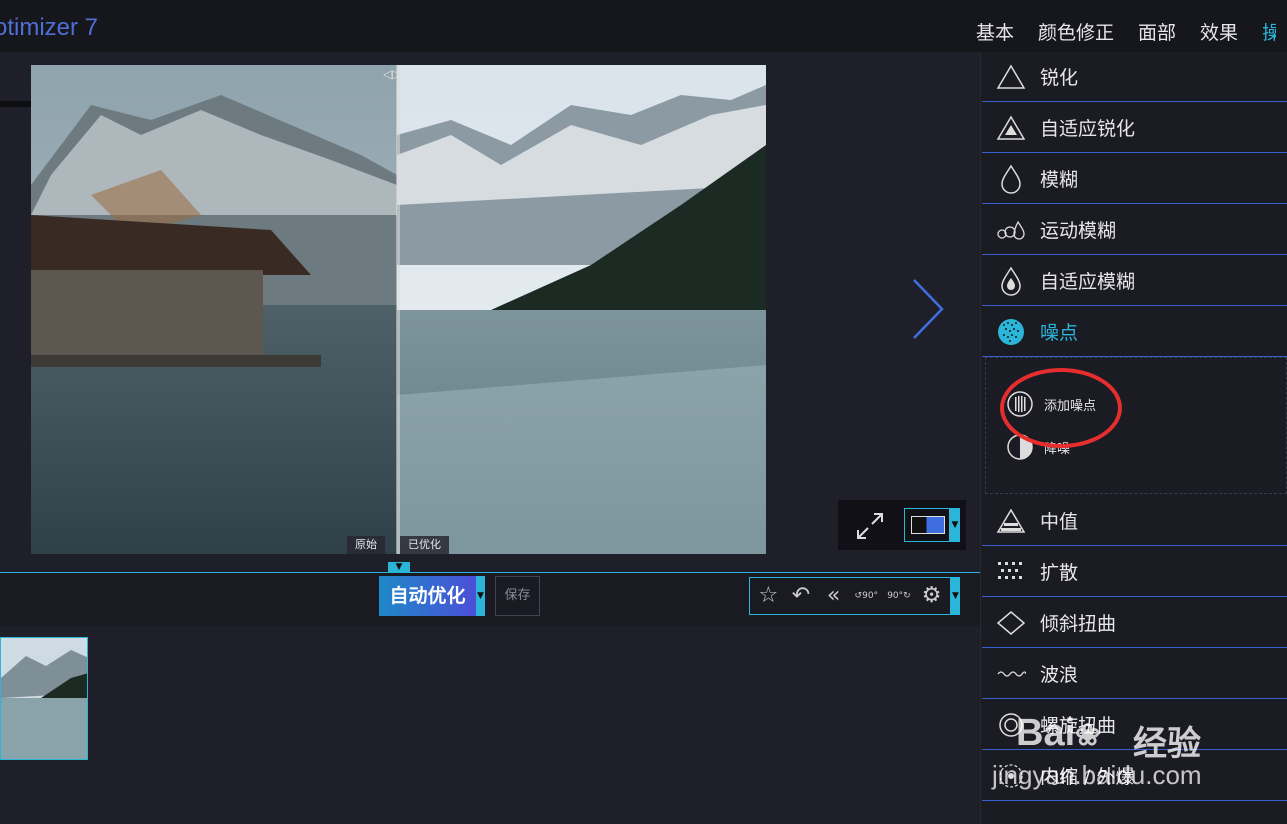 This screenshot has height=824, width=1287. Describe the element at coordinates (1011, 331) in the screenshot. I see `noise-icon` at that location.